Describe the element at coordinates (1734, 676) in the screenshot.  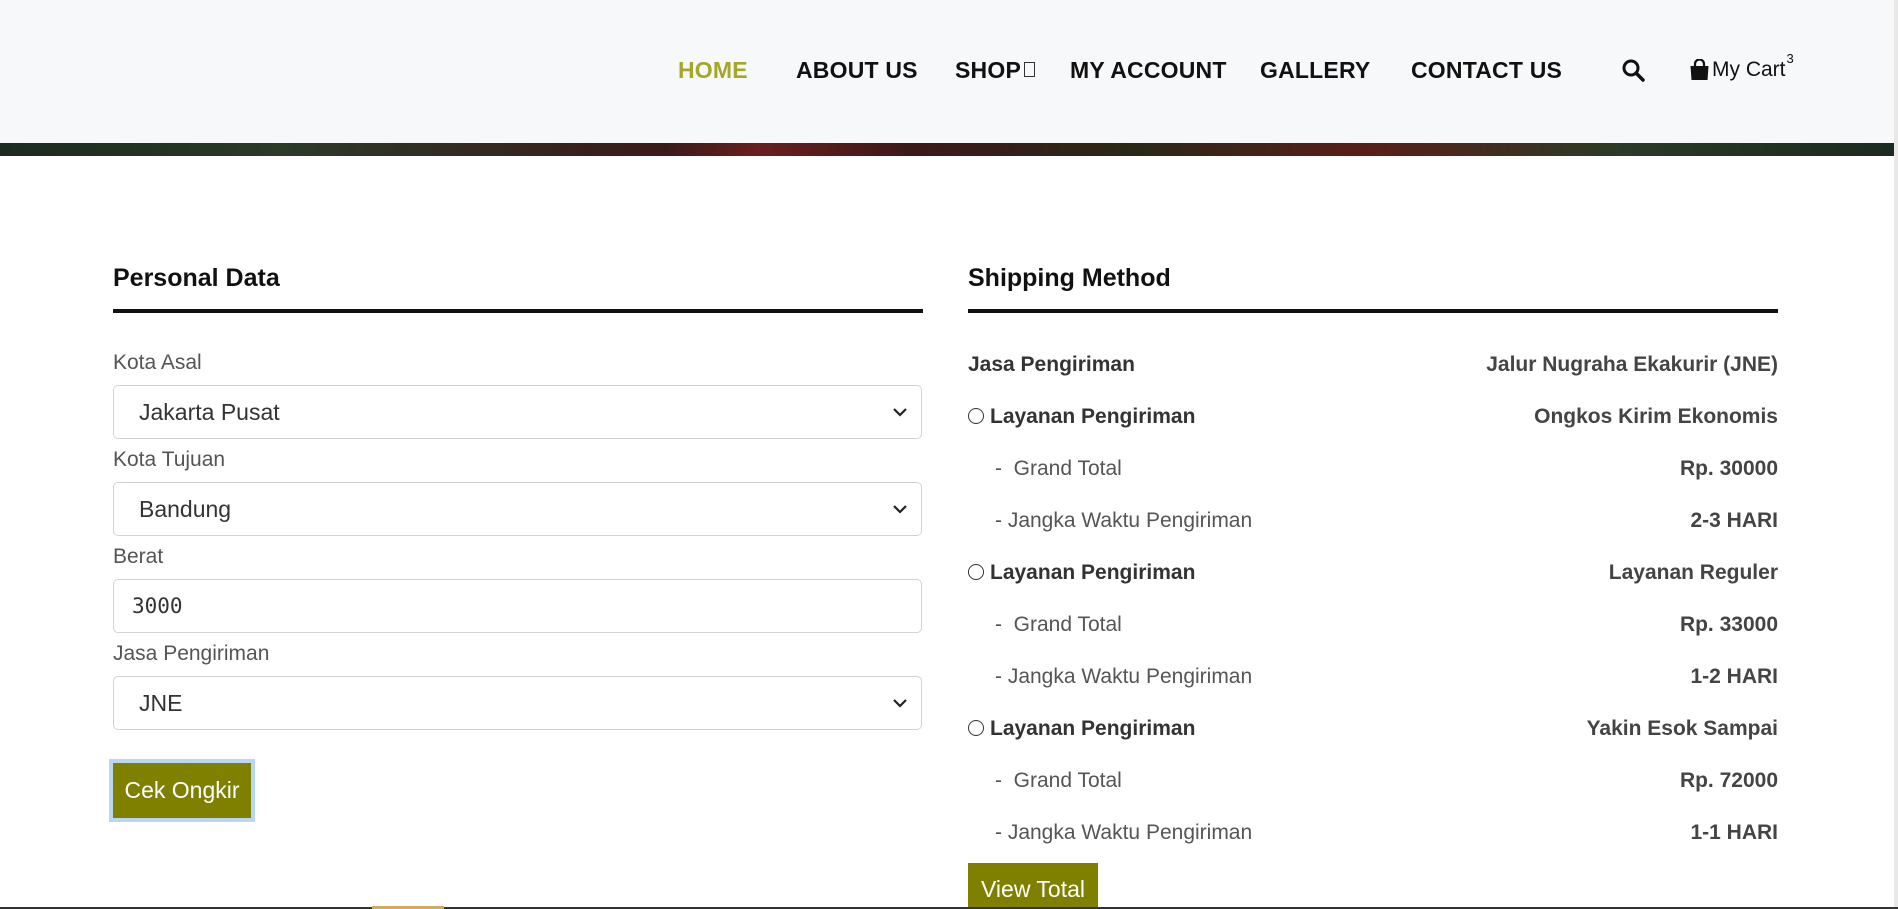
I see `eta-value: 1-2 HARI` at that location.